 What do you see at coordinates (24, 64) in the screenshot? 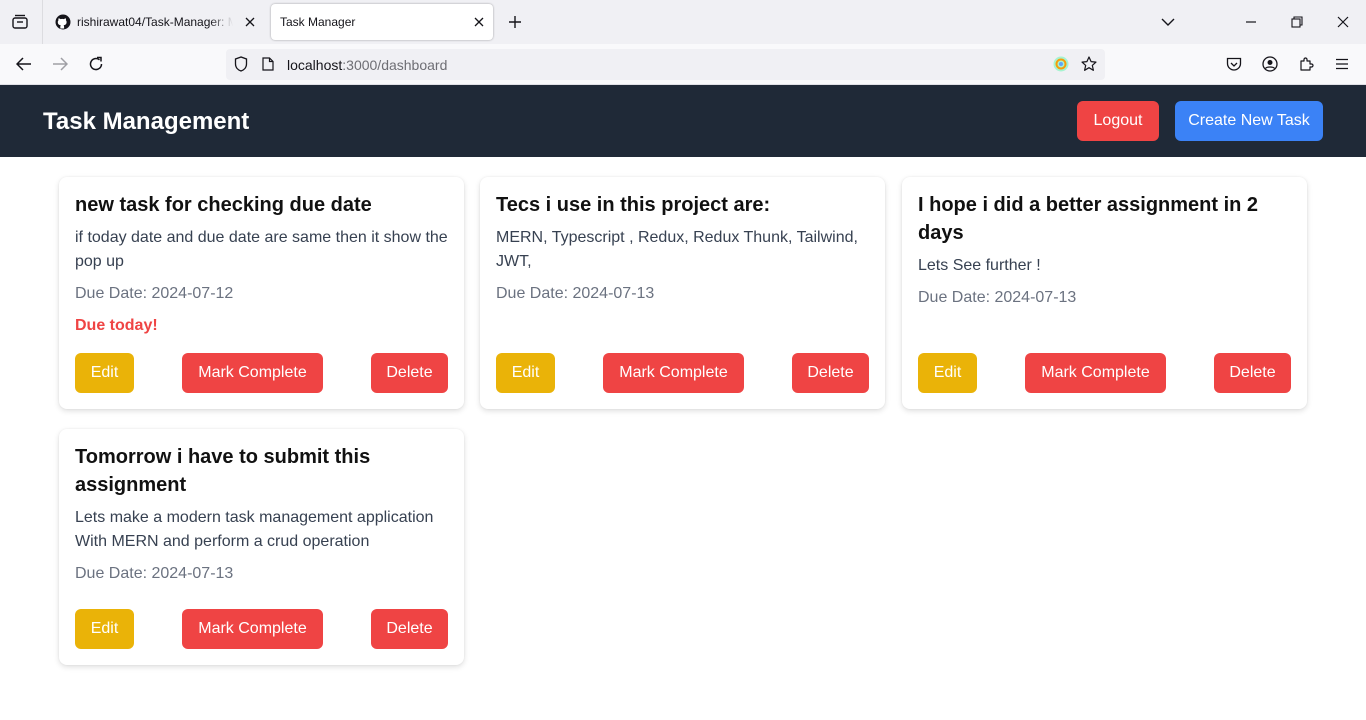
I see `back-icon` at bounding box center [24, 64].